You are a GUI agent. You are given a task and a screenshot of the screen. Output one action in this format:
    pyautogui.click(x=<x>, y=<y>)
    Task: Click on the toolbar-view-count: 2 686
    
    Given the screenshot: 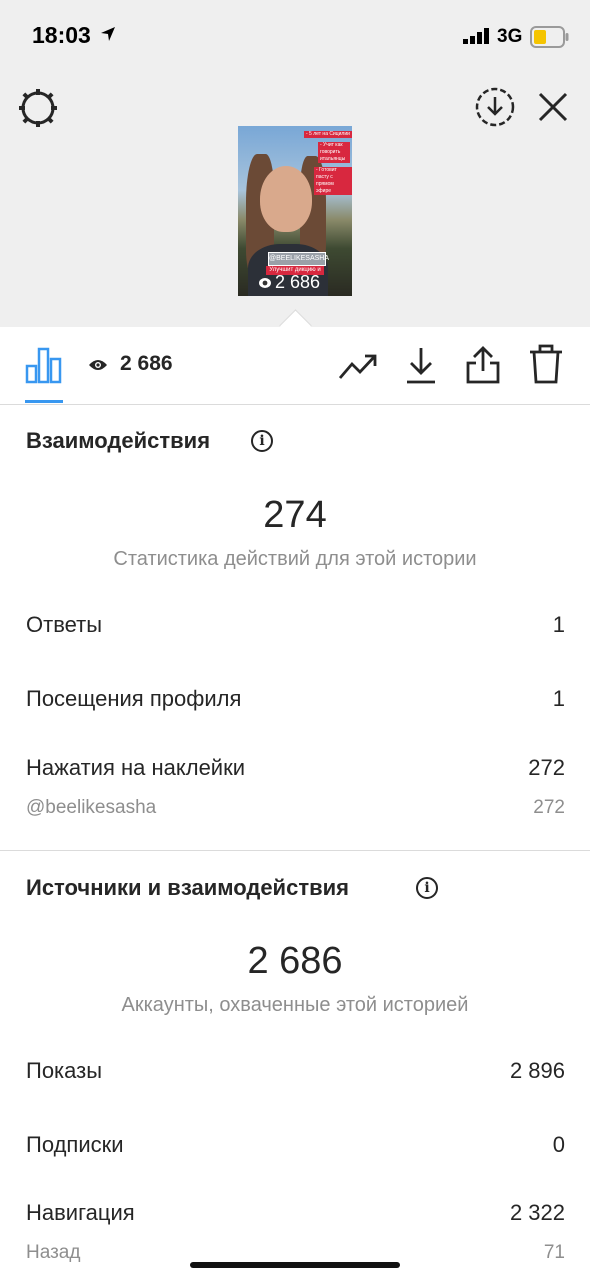 What is the action you would take?
    pyautogui.click(x=146, y=363)
    